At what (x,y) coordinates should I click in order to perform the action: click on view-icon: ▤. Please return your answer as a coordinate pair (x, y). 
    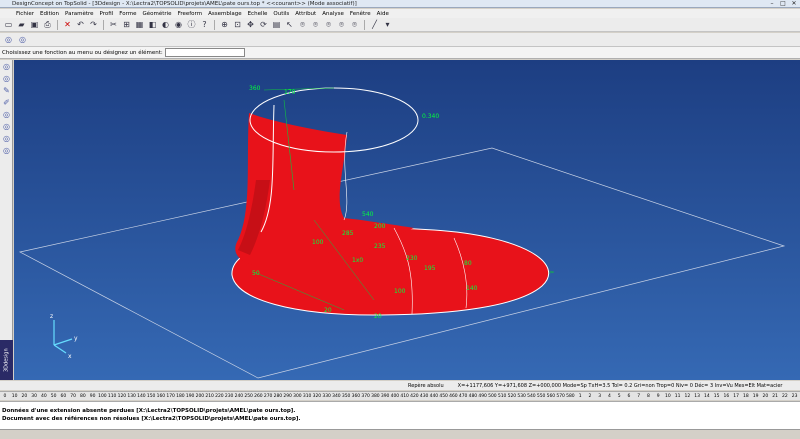
    Looking at the image, I should click on (276, 24).